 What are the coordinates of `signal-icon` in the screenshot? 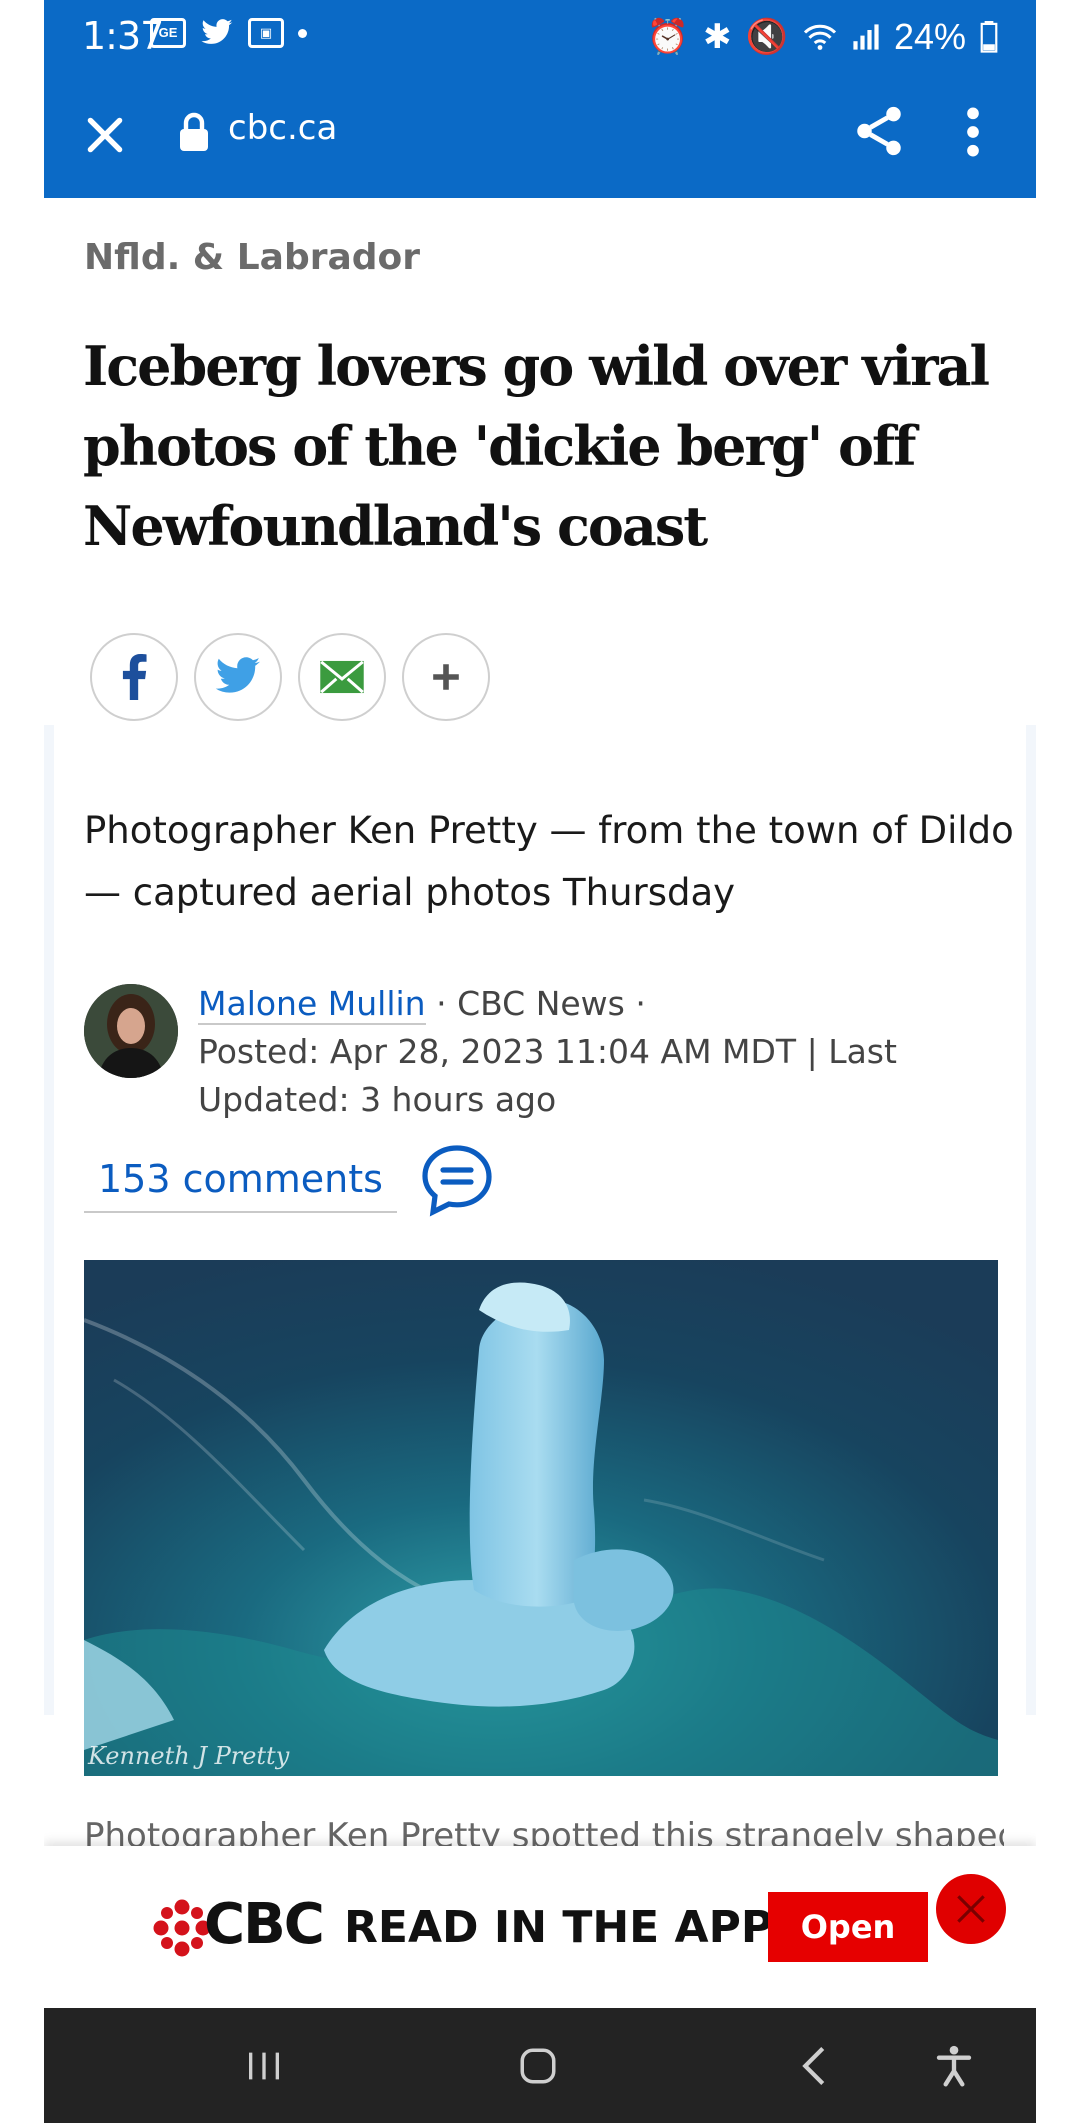 It's located at (866, 37).